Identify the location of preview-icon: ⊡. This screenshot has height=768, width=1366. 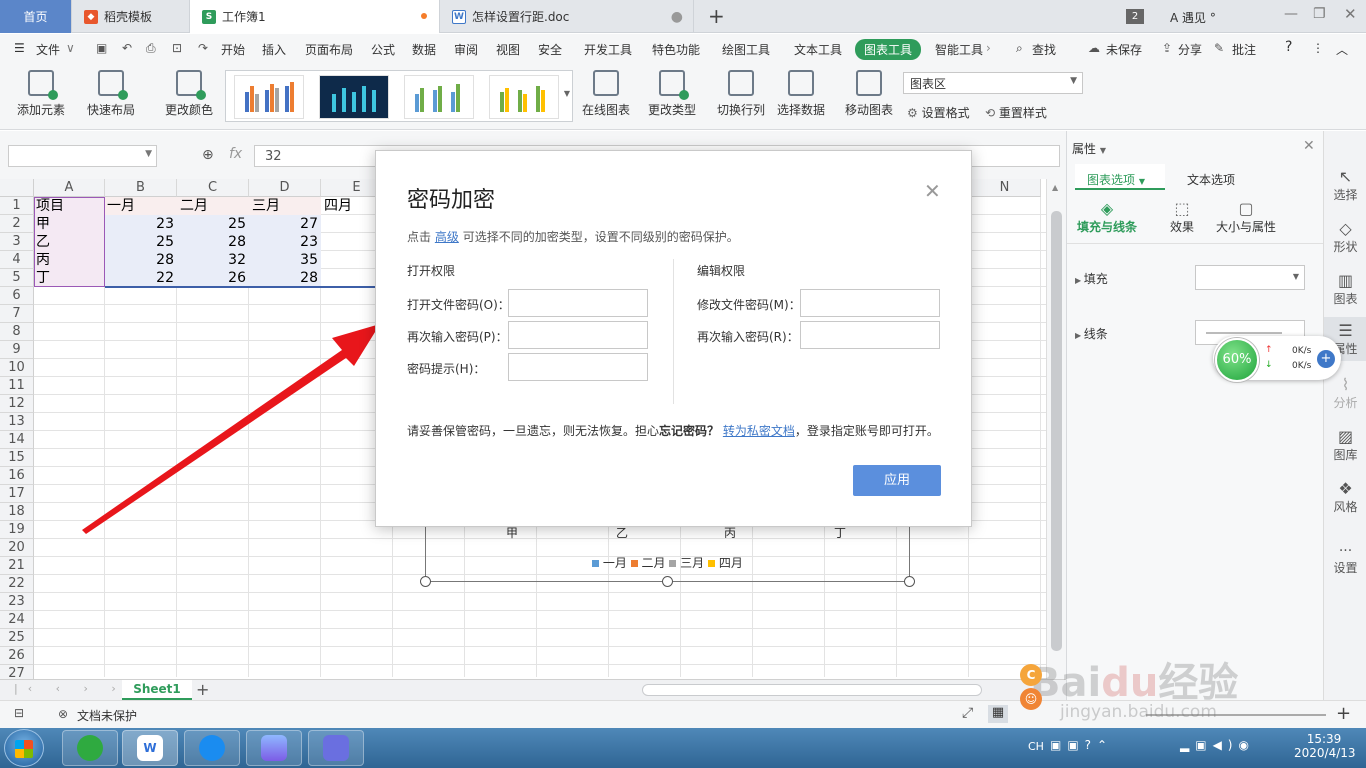
(177, 48).